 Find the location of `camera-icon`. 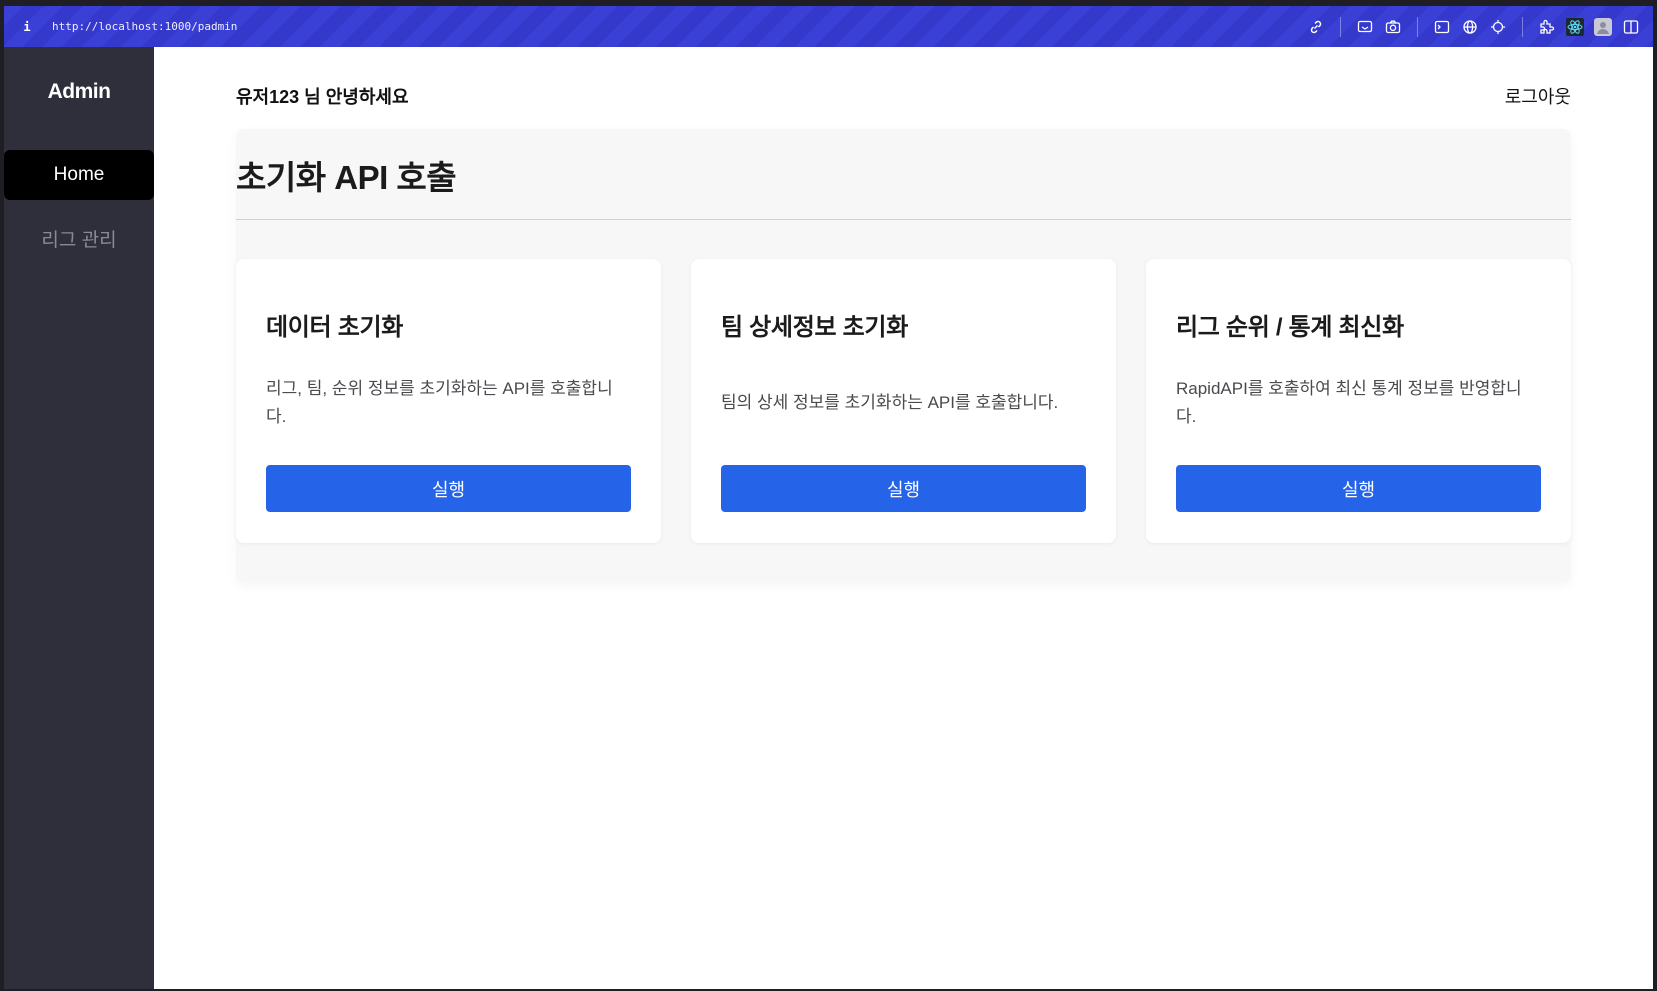

camera-icon is located at coordinates (1393, 27).